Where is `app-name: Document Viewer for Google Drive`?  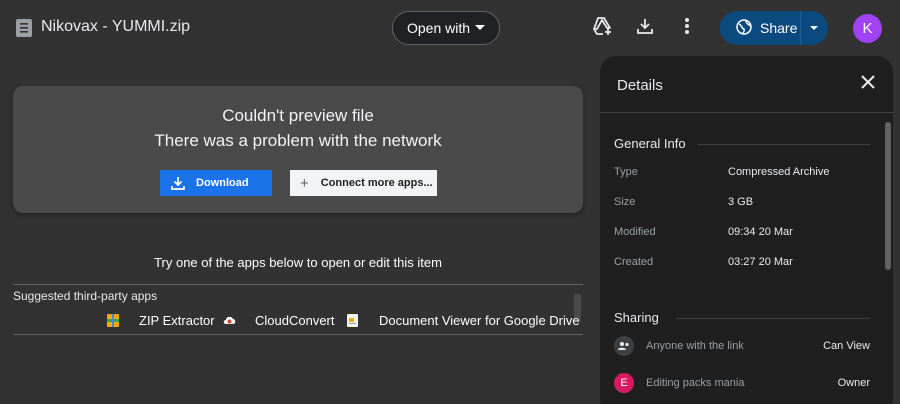
app-name: Document Viewer for Google Drive is located at coordinates (479, 320).